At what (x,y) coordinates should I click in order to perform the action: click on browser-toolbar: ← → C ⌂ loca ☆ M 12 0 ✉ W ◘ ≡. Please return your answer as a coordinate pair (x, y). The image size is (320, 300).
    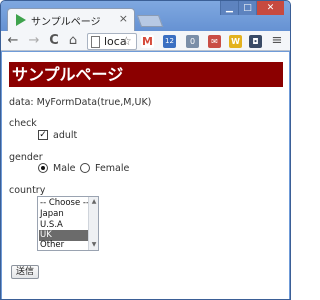
    Looking at the image, I should click on (145, 41).